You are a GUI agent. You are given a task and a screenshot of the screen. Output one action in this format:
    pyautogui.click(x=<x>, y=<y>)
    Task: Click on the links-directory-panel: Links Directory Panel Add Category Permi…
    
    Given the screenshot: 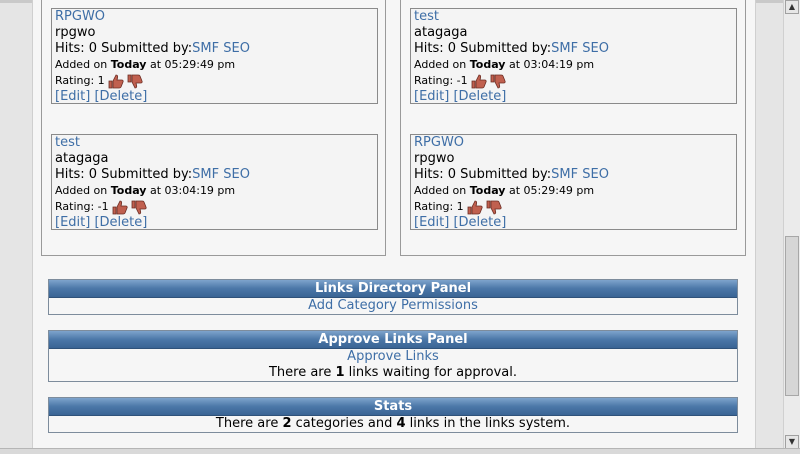 What is the action you would take?
    pyautogui.click(x=393, y=297)
    